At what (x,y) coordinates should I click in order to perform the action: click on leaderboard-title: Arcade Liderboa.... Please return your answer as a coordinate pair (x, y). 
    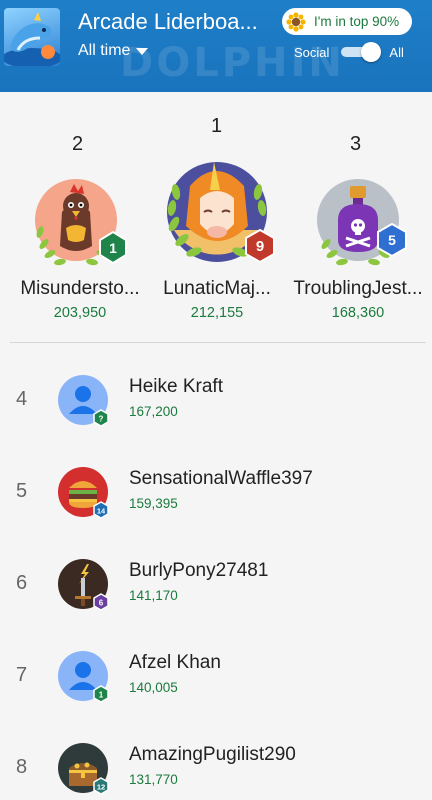
    Looking at the image, I should click on (168, 21).